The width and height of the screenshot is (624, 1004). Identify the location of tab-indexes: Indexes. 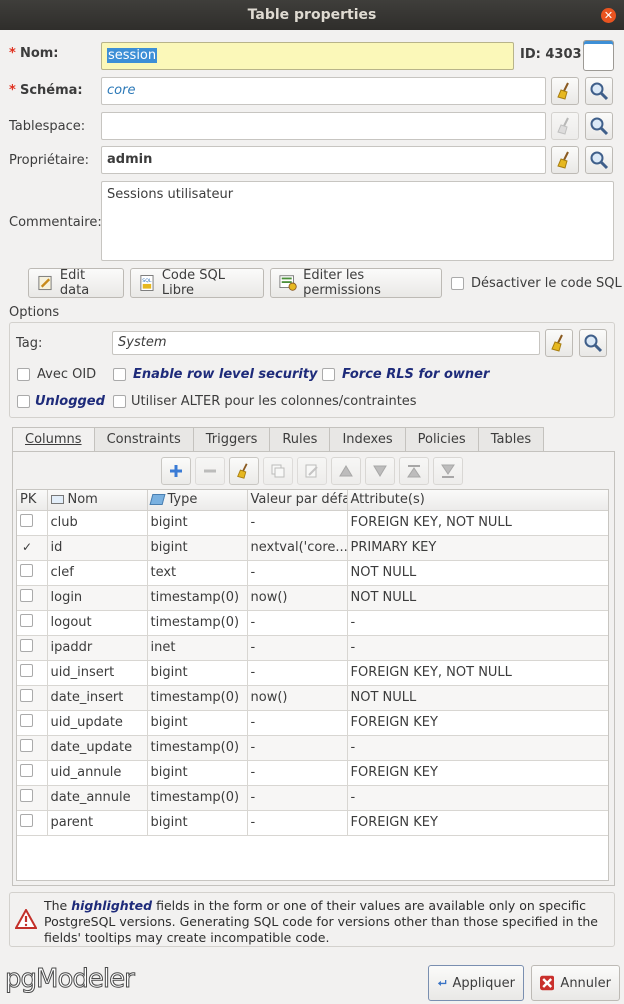
(368, 439).